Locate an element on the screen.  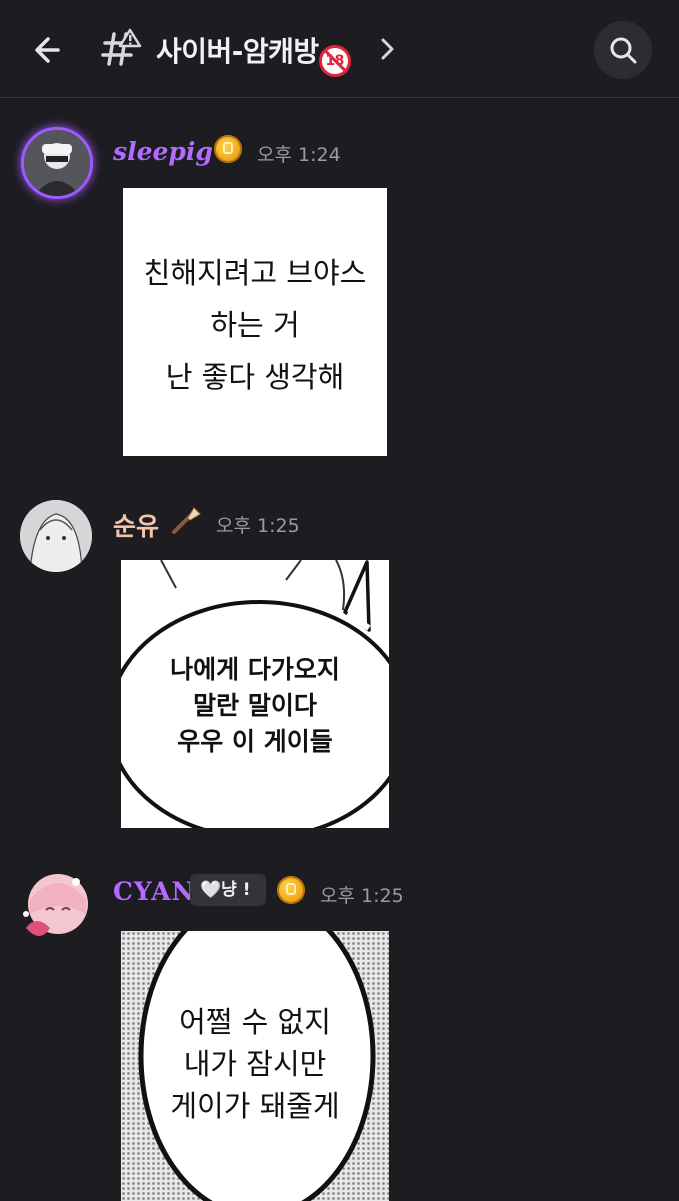
image-text-line: 내가 잠시만 is located at coordinates (255, 1064).